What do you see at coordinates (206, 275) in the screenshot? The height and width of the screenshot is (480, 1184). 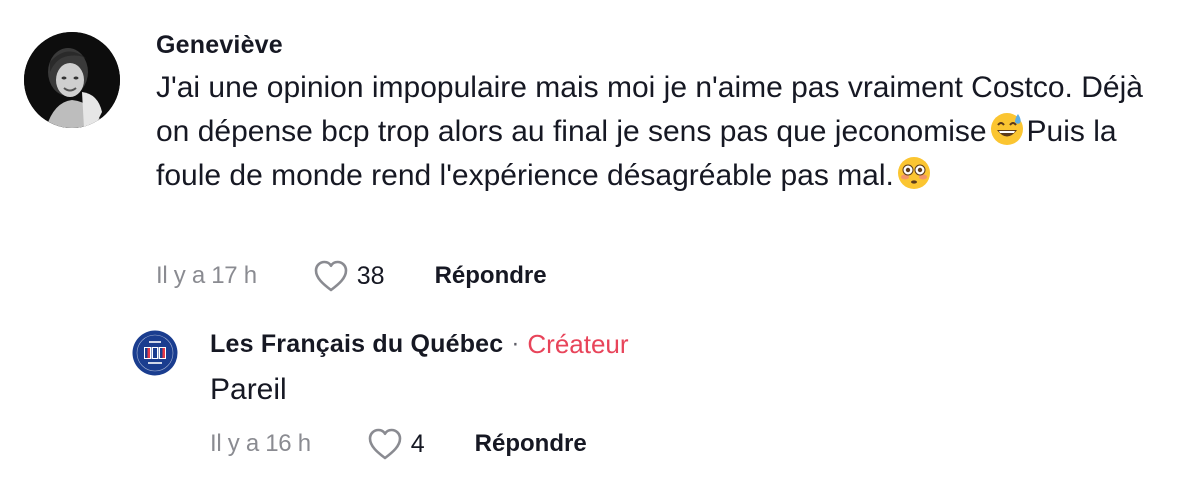 I see `comment-timestamp: Il y a 17 h` at bounding box center [206, 275].